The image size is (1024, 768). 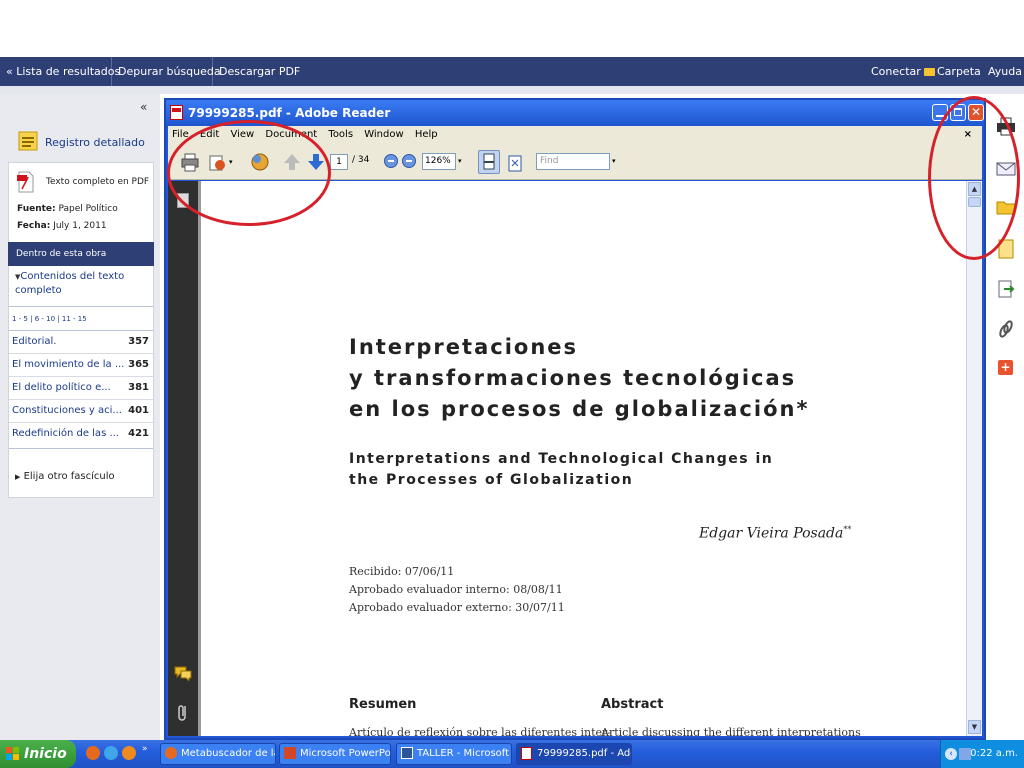 I want to click on zoom-select: 126%, so click(x=439, y=161).